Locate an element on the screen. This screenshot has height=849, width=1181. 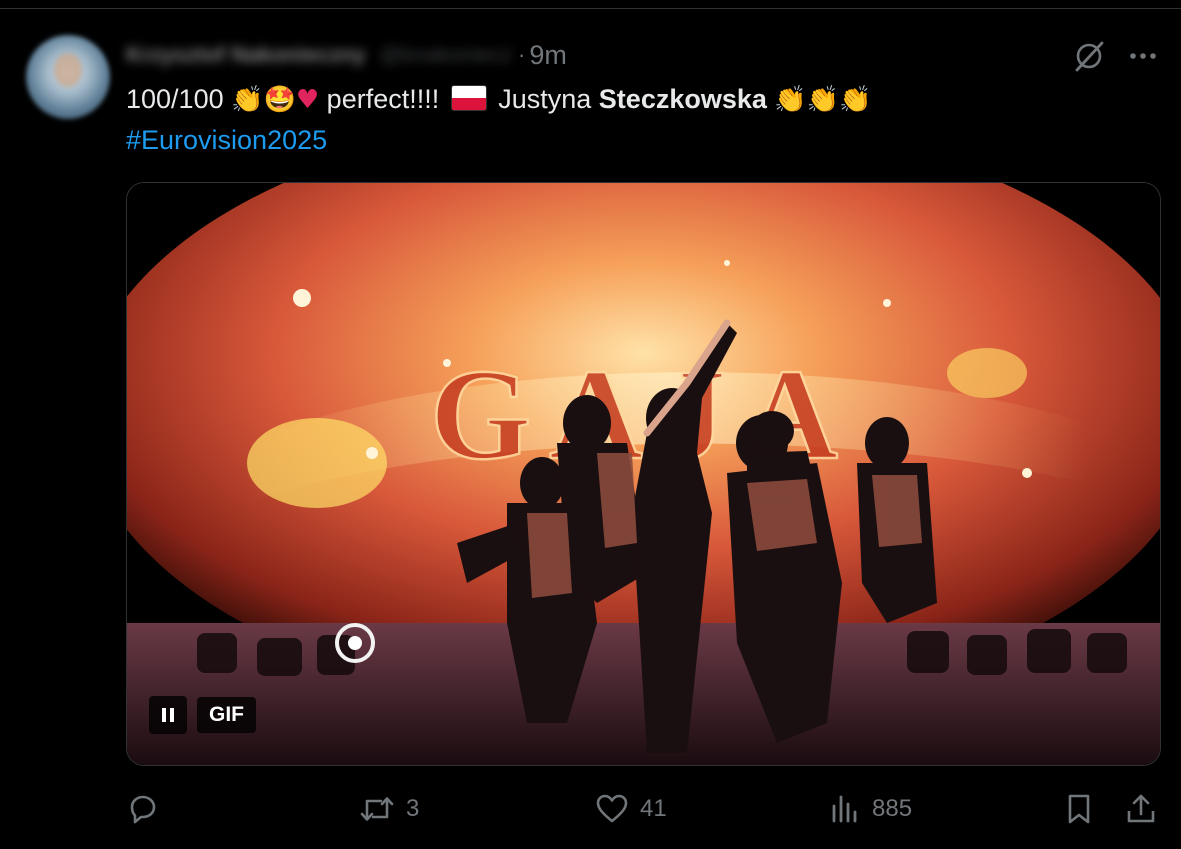
share-button is located at coordinates (1141, 809).